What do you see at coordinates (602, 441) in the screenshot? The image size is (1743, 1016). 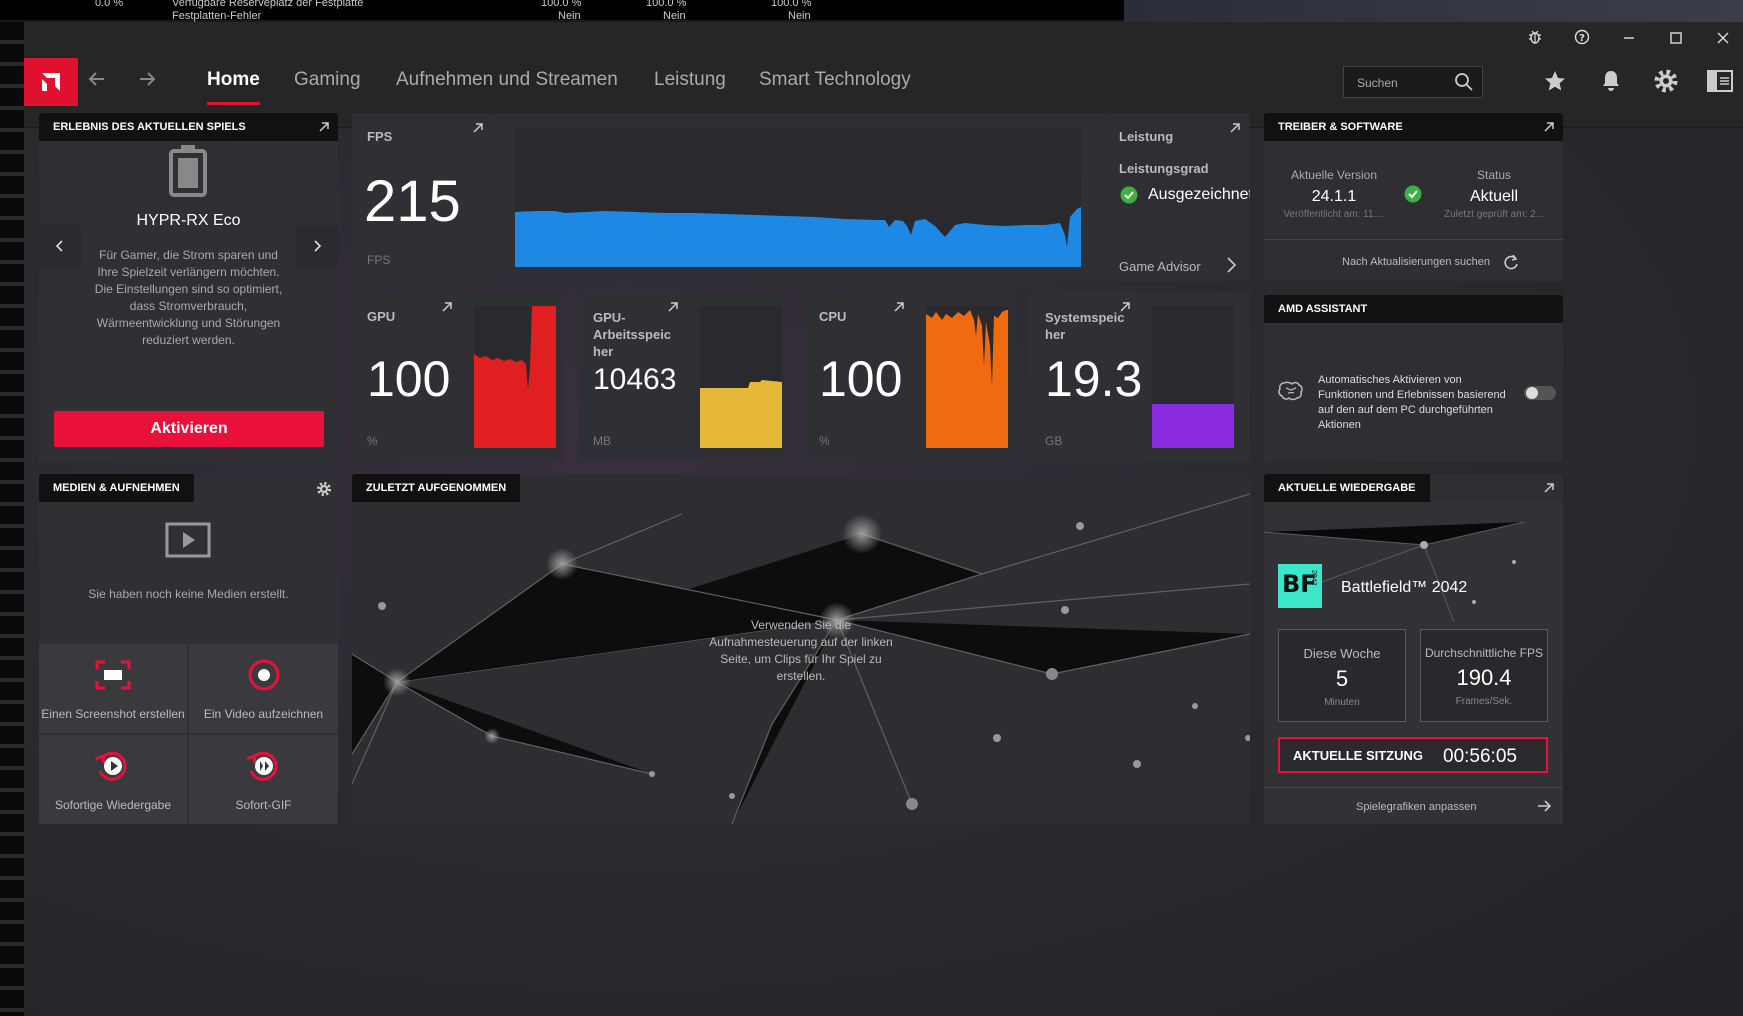 I see `metric-unit: MB` at bounding box center [602, 441].